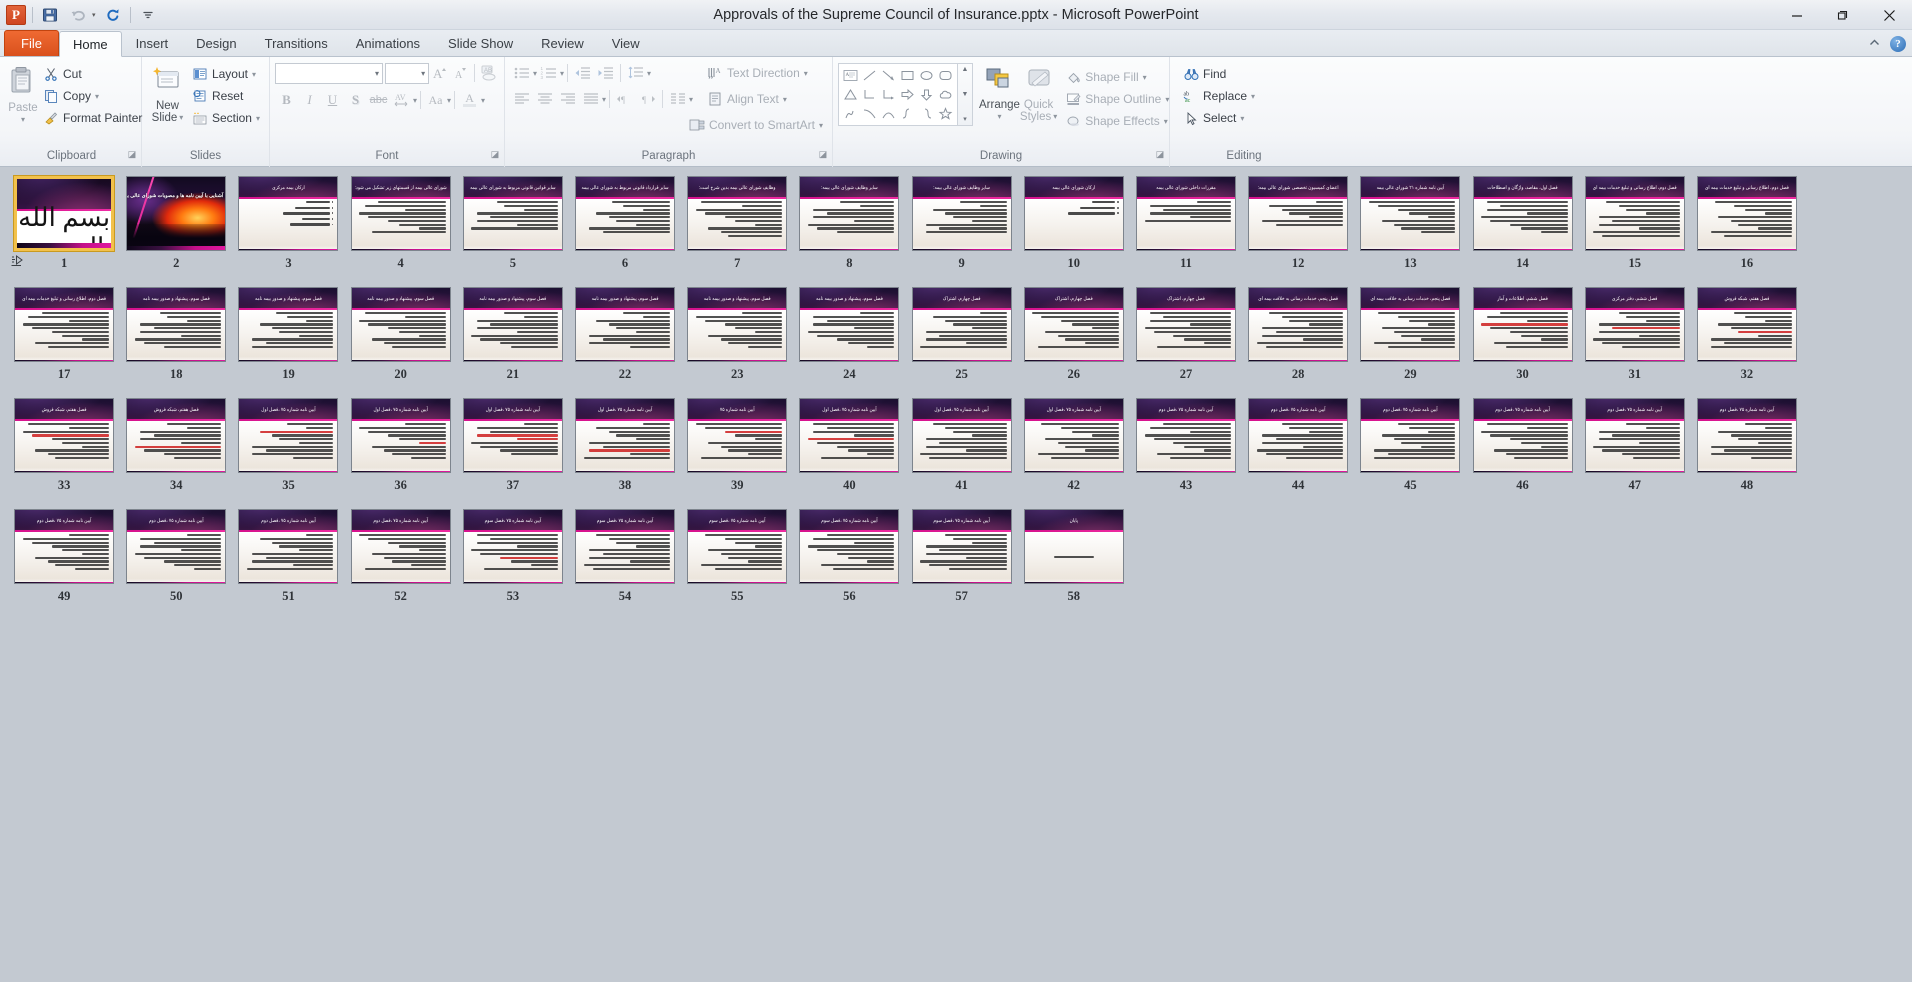 The image size is (1912, 982). Describe the element at coordinates (850, 113) in the screenshot. I see `shape-scribble-icon` at that location.